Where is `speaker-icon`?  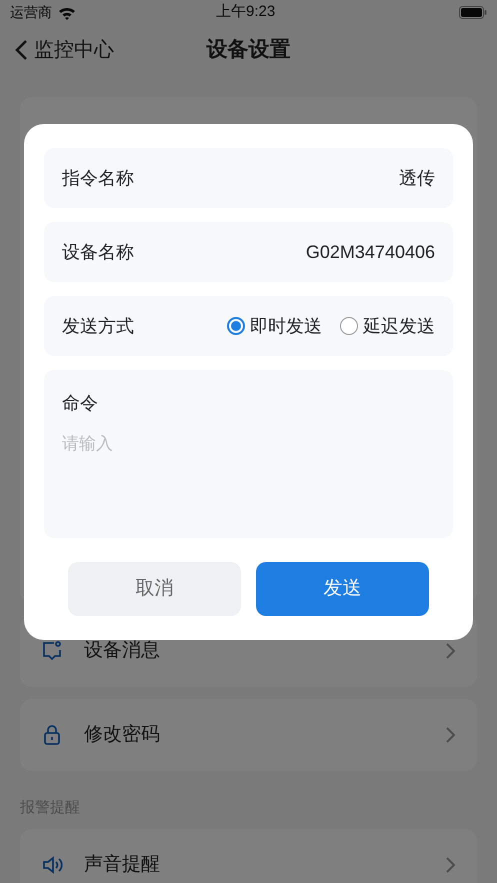
speaker-icon is located at coordinates (52, 865).